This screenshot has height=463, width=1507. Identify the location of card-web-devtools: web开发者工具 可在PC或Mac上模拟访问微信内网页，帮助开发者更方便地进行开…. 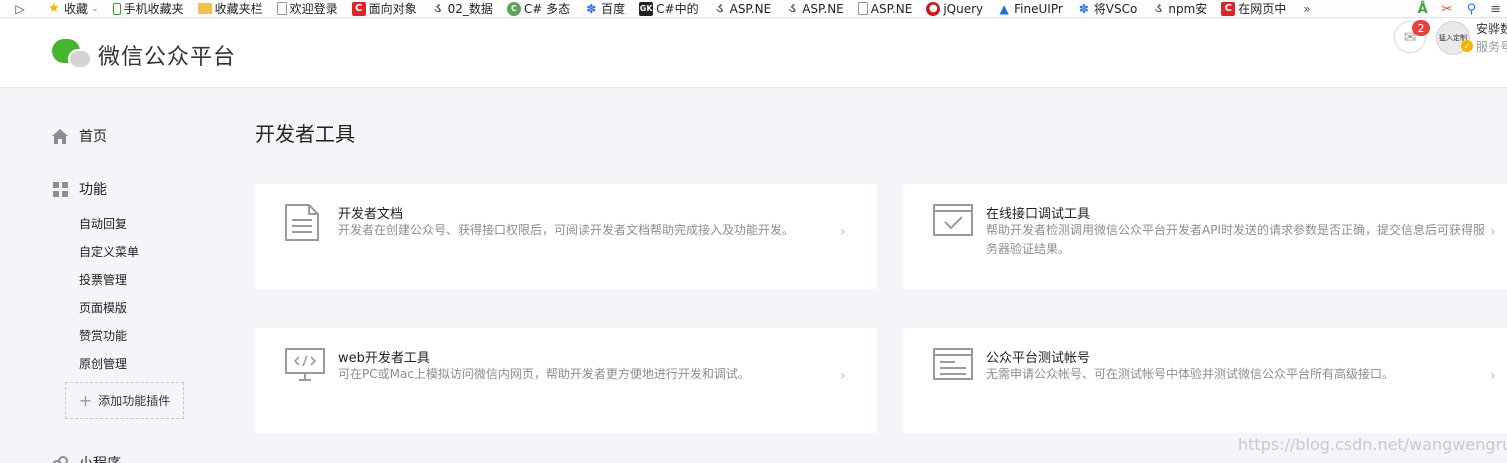
(566, 380).